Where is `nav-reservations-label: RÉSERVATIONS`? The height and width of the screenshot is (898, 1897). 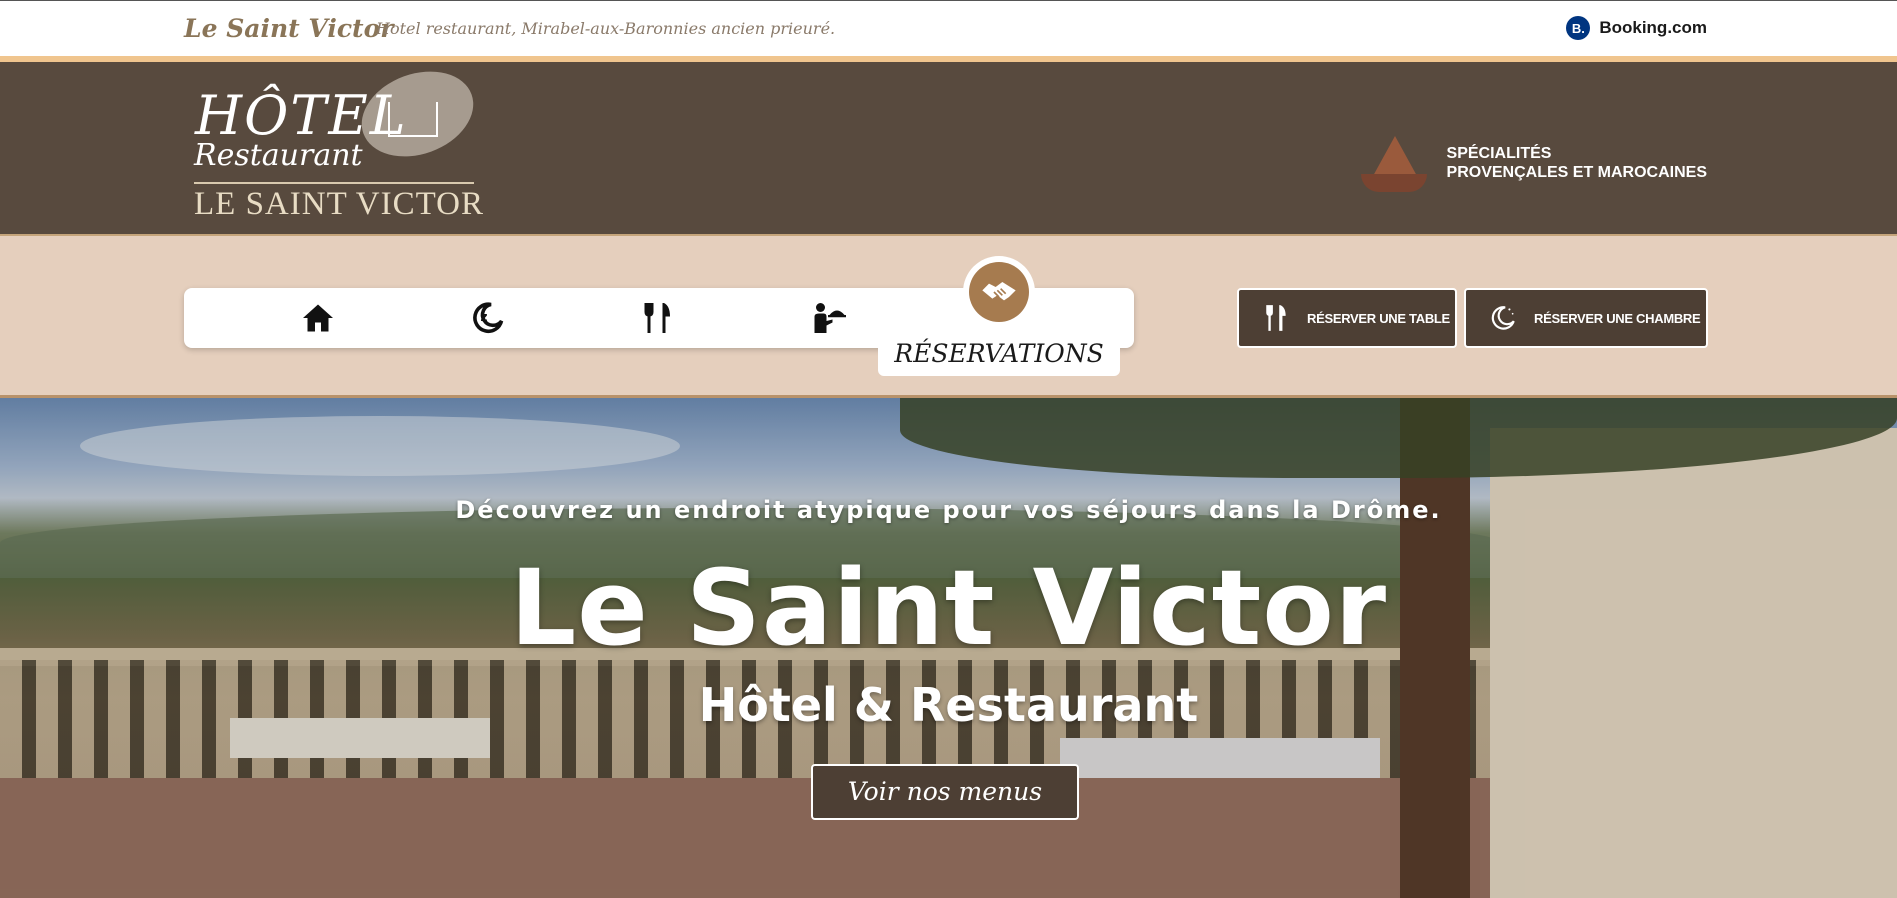 nav-reservations-label: RÉSERVATIONS is located at coordinates (999, 354).